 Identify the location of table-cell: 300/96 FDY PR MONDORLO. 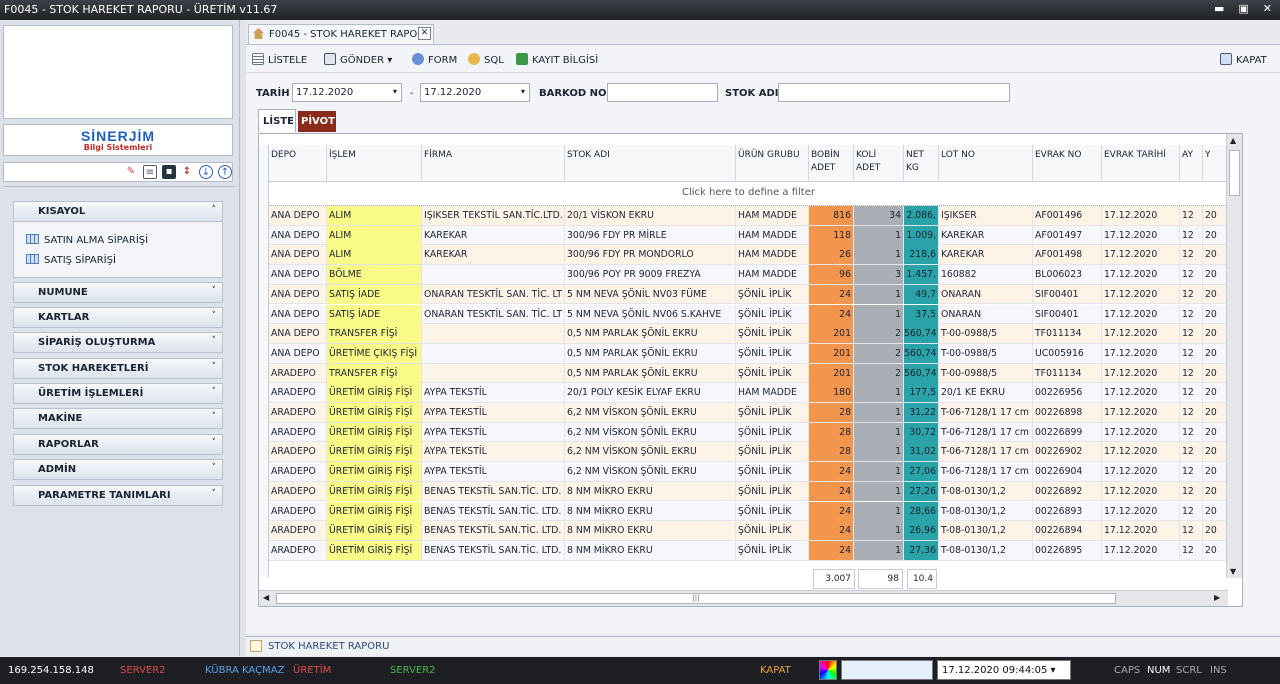
(650, 255).